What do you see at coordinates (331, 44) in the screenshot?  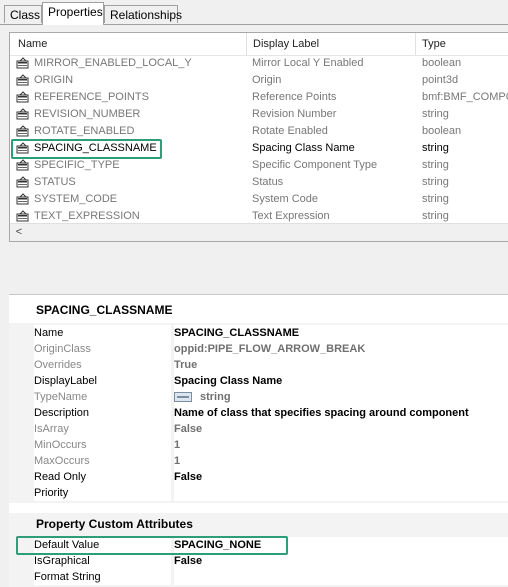 I see `column-header-display-label: Display Label` at bounding box center [331, 44].